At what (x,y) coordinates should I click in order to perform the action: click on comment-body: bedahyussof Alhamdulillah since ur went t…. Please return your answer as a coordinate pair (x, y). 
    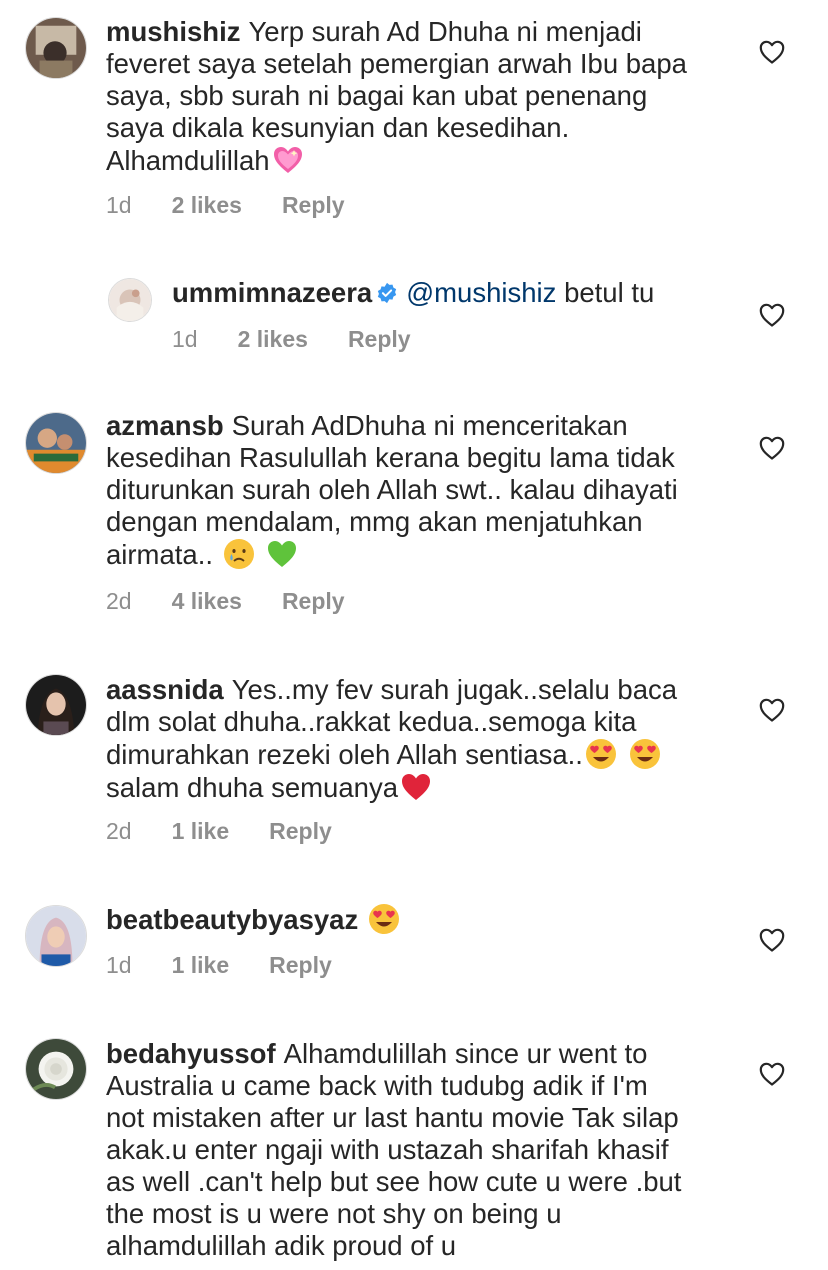
    Looking at the image, I should click on (421, 1150).